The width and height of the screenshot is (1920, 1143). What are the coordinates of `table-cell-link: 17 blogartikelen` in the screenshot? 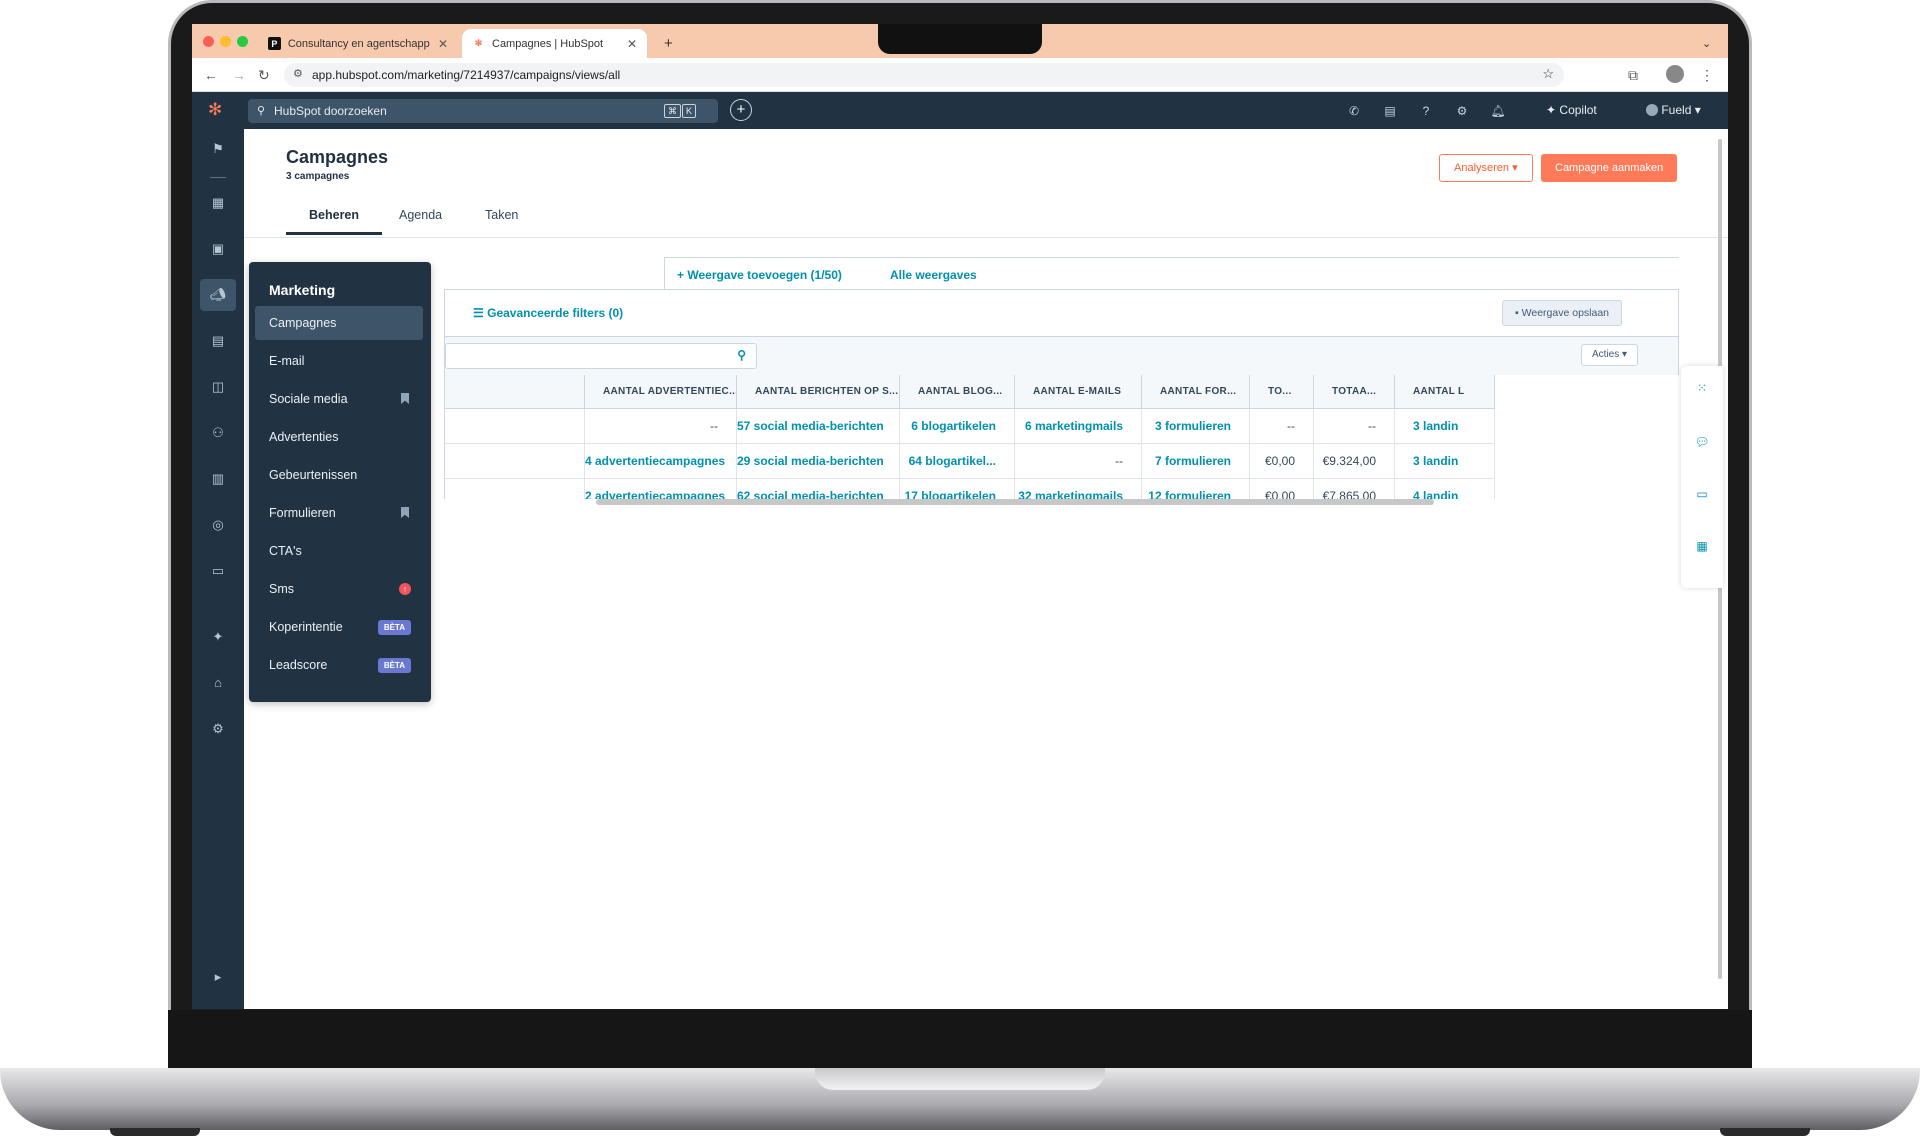 It's located at (957, 489).